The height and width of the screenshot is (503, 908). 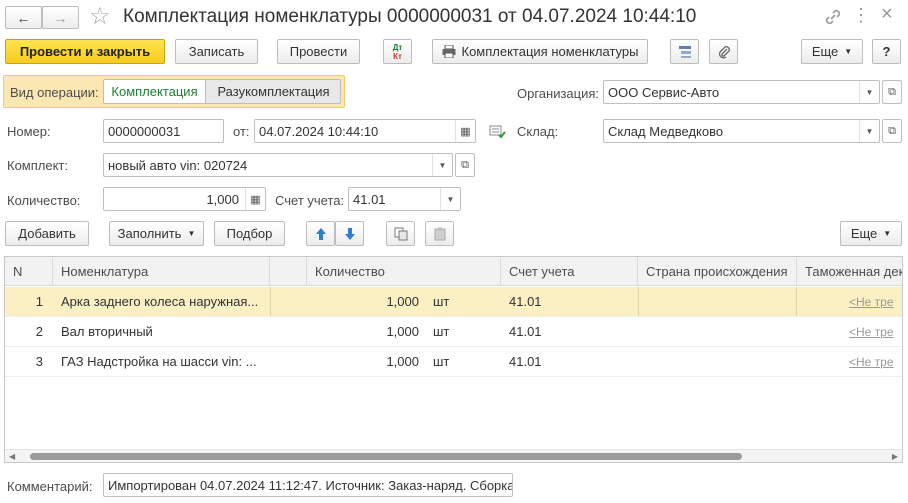 What do you see at coordinates (849, 271) in the screenshot?
I see `column-customs: Таможенная дек` at bounding box center [849, 271].